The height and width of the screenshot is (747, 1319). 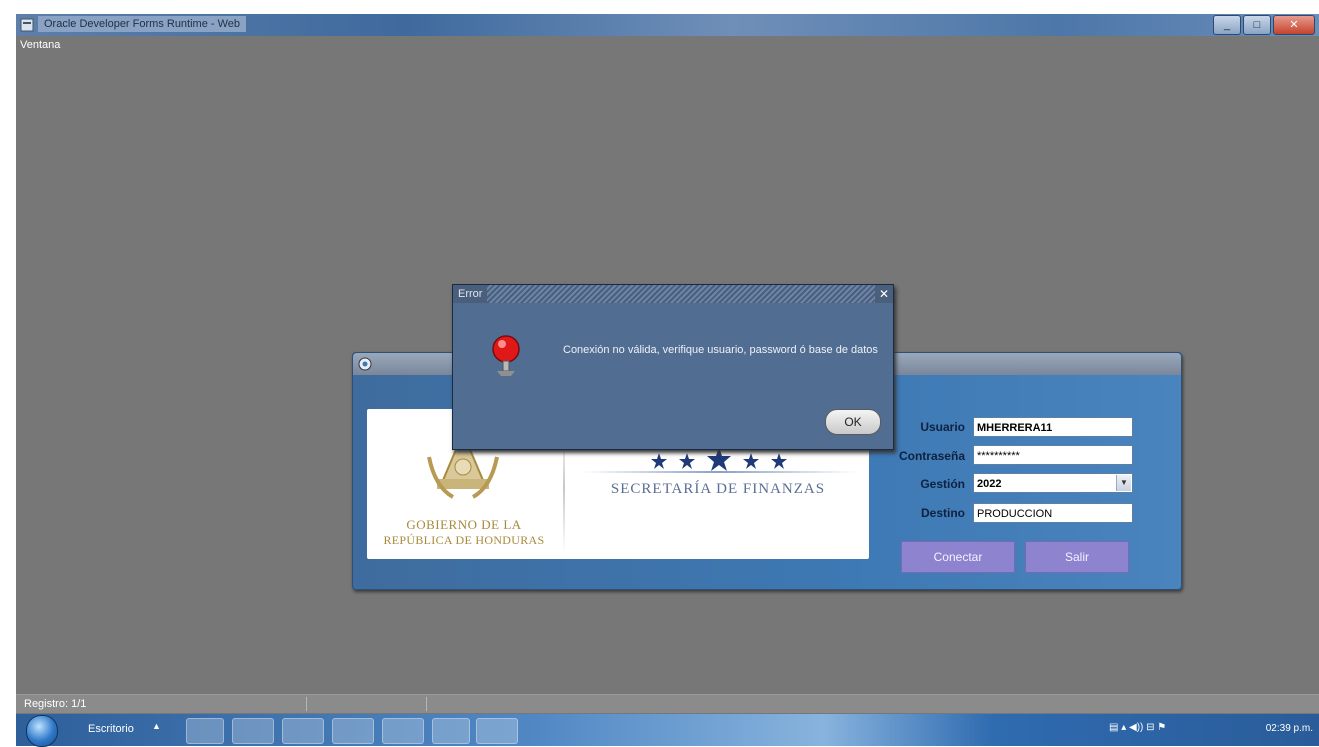 What do you see at coordinates (55, 704) in the screenshot?
I see `record-indicator: Registro: 1/1` at bounding box center [55, 704].